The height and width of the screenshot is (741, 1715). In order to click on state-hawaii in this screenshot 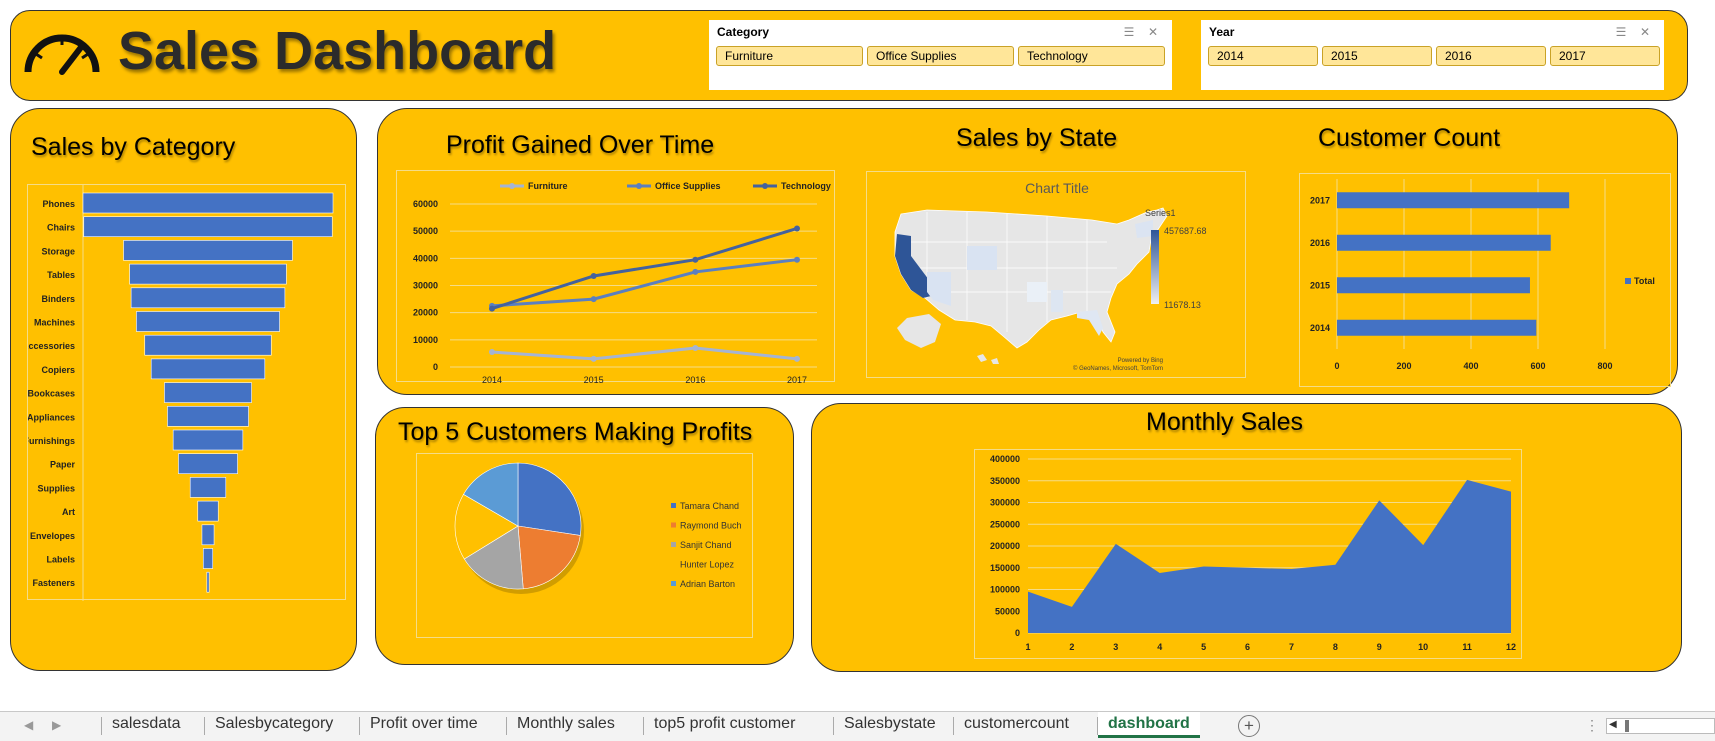, I will do `click(988, 359)`.